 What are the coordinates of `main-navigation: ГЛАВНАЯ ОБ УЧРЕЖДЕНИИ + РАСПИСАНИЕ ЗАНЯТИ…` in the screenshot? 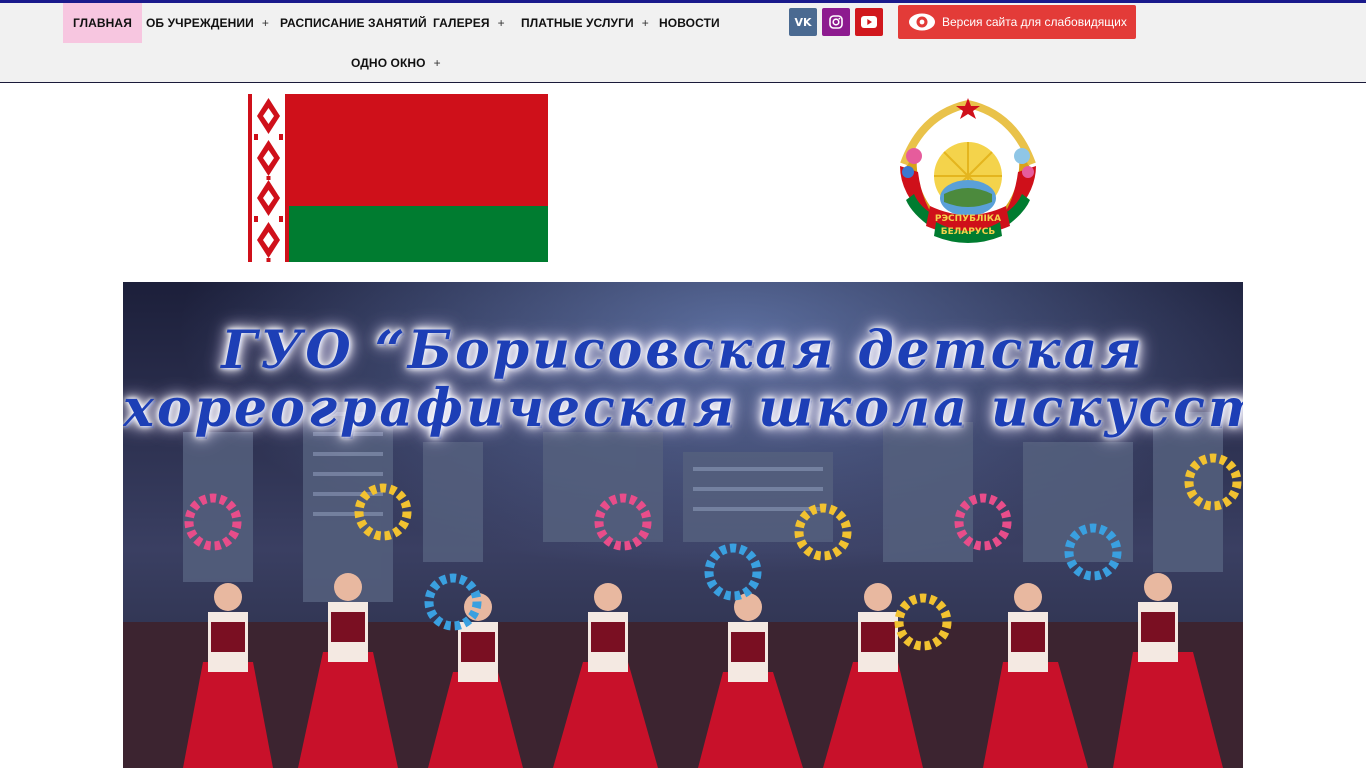 It's located at (683, 43).